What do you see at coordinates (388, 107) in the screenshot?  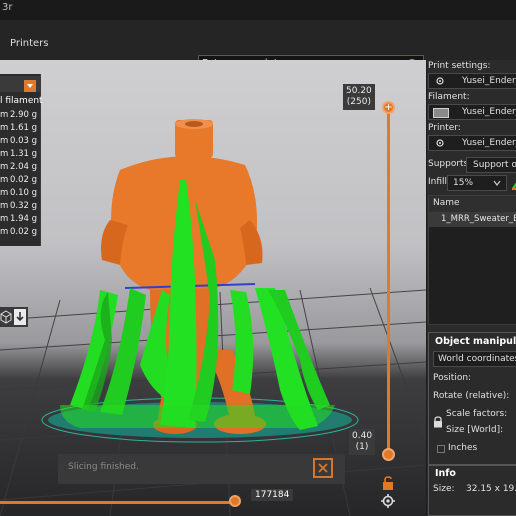 I see `layer-top-thumb: +` at bounding box center [388, 107].